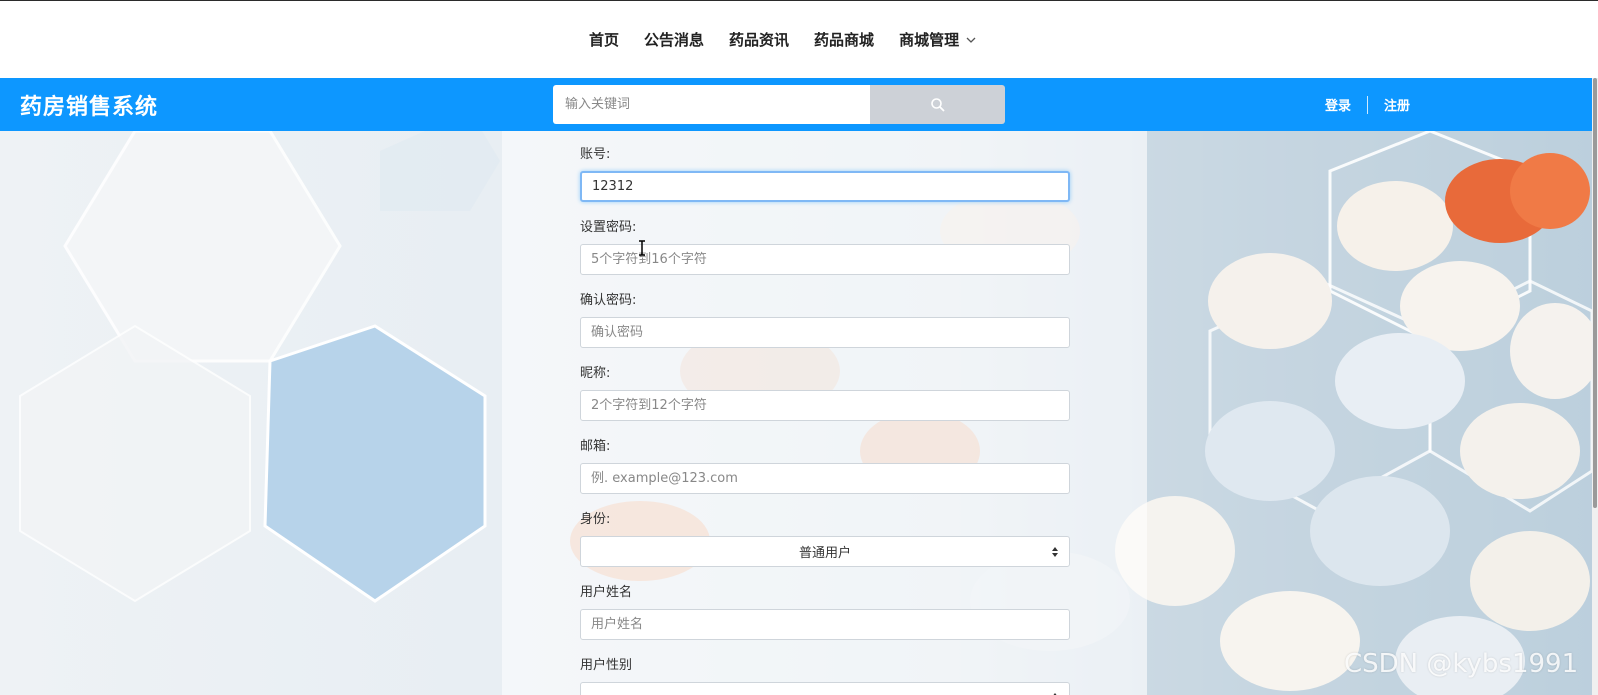 This screenshot has width=1598, height=695. I want to click on nickname-label: 昵称:, so click(595, 373).